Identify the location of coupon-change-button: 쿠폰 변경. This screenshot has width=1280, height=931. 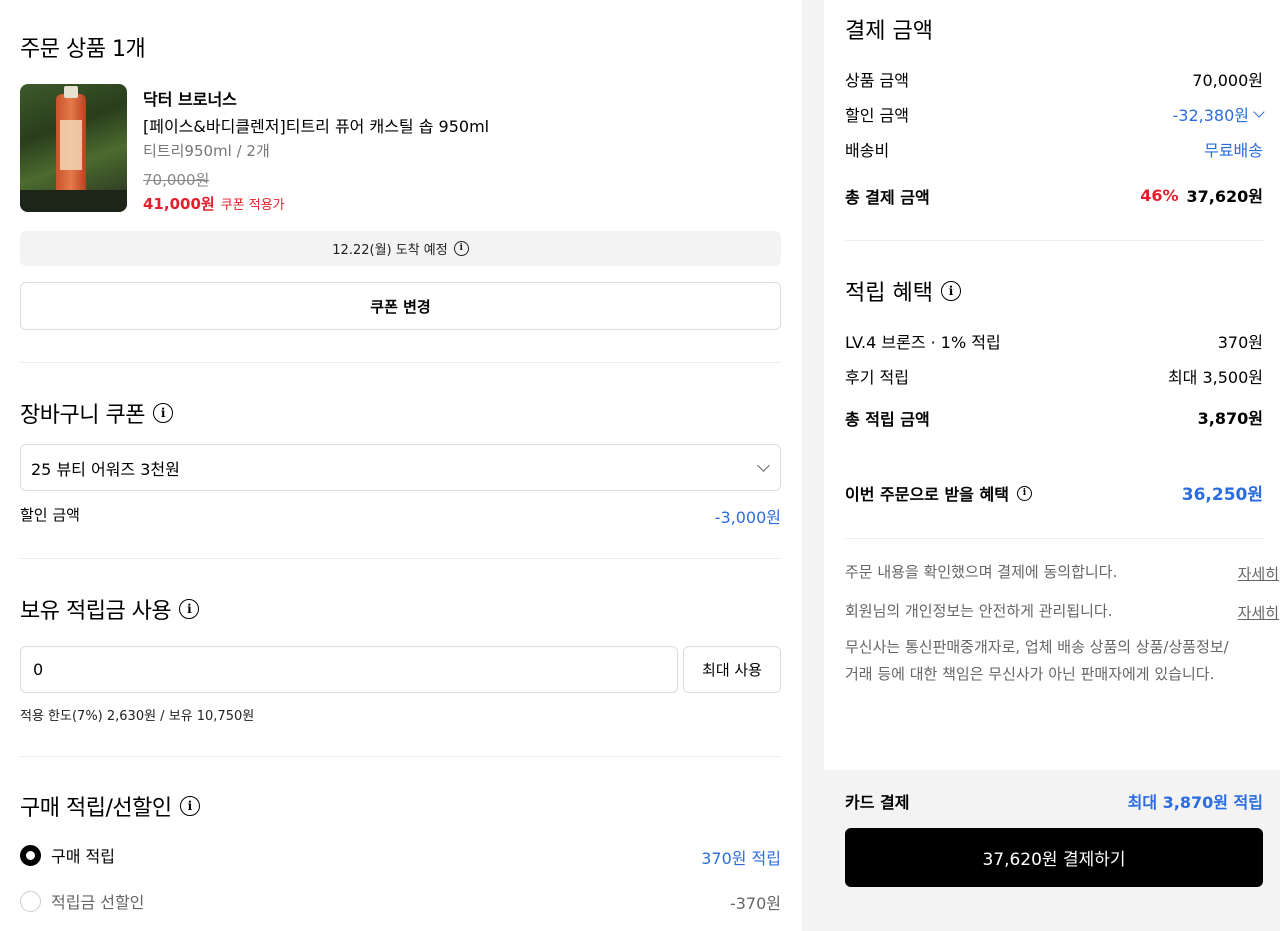
(400, 306).